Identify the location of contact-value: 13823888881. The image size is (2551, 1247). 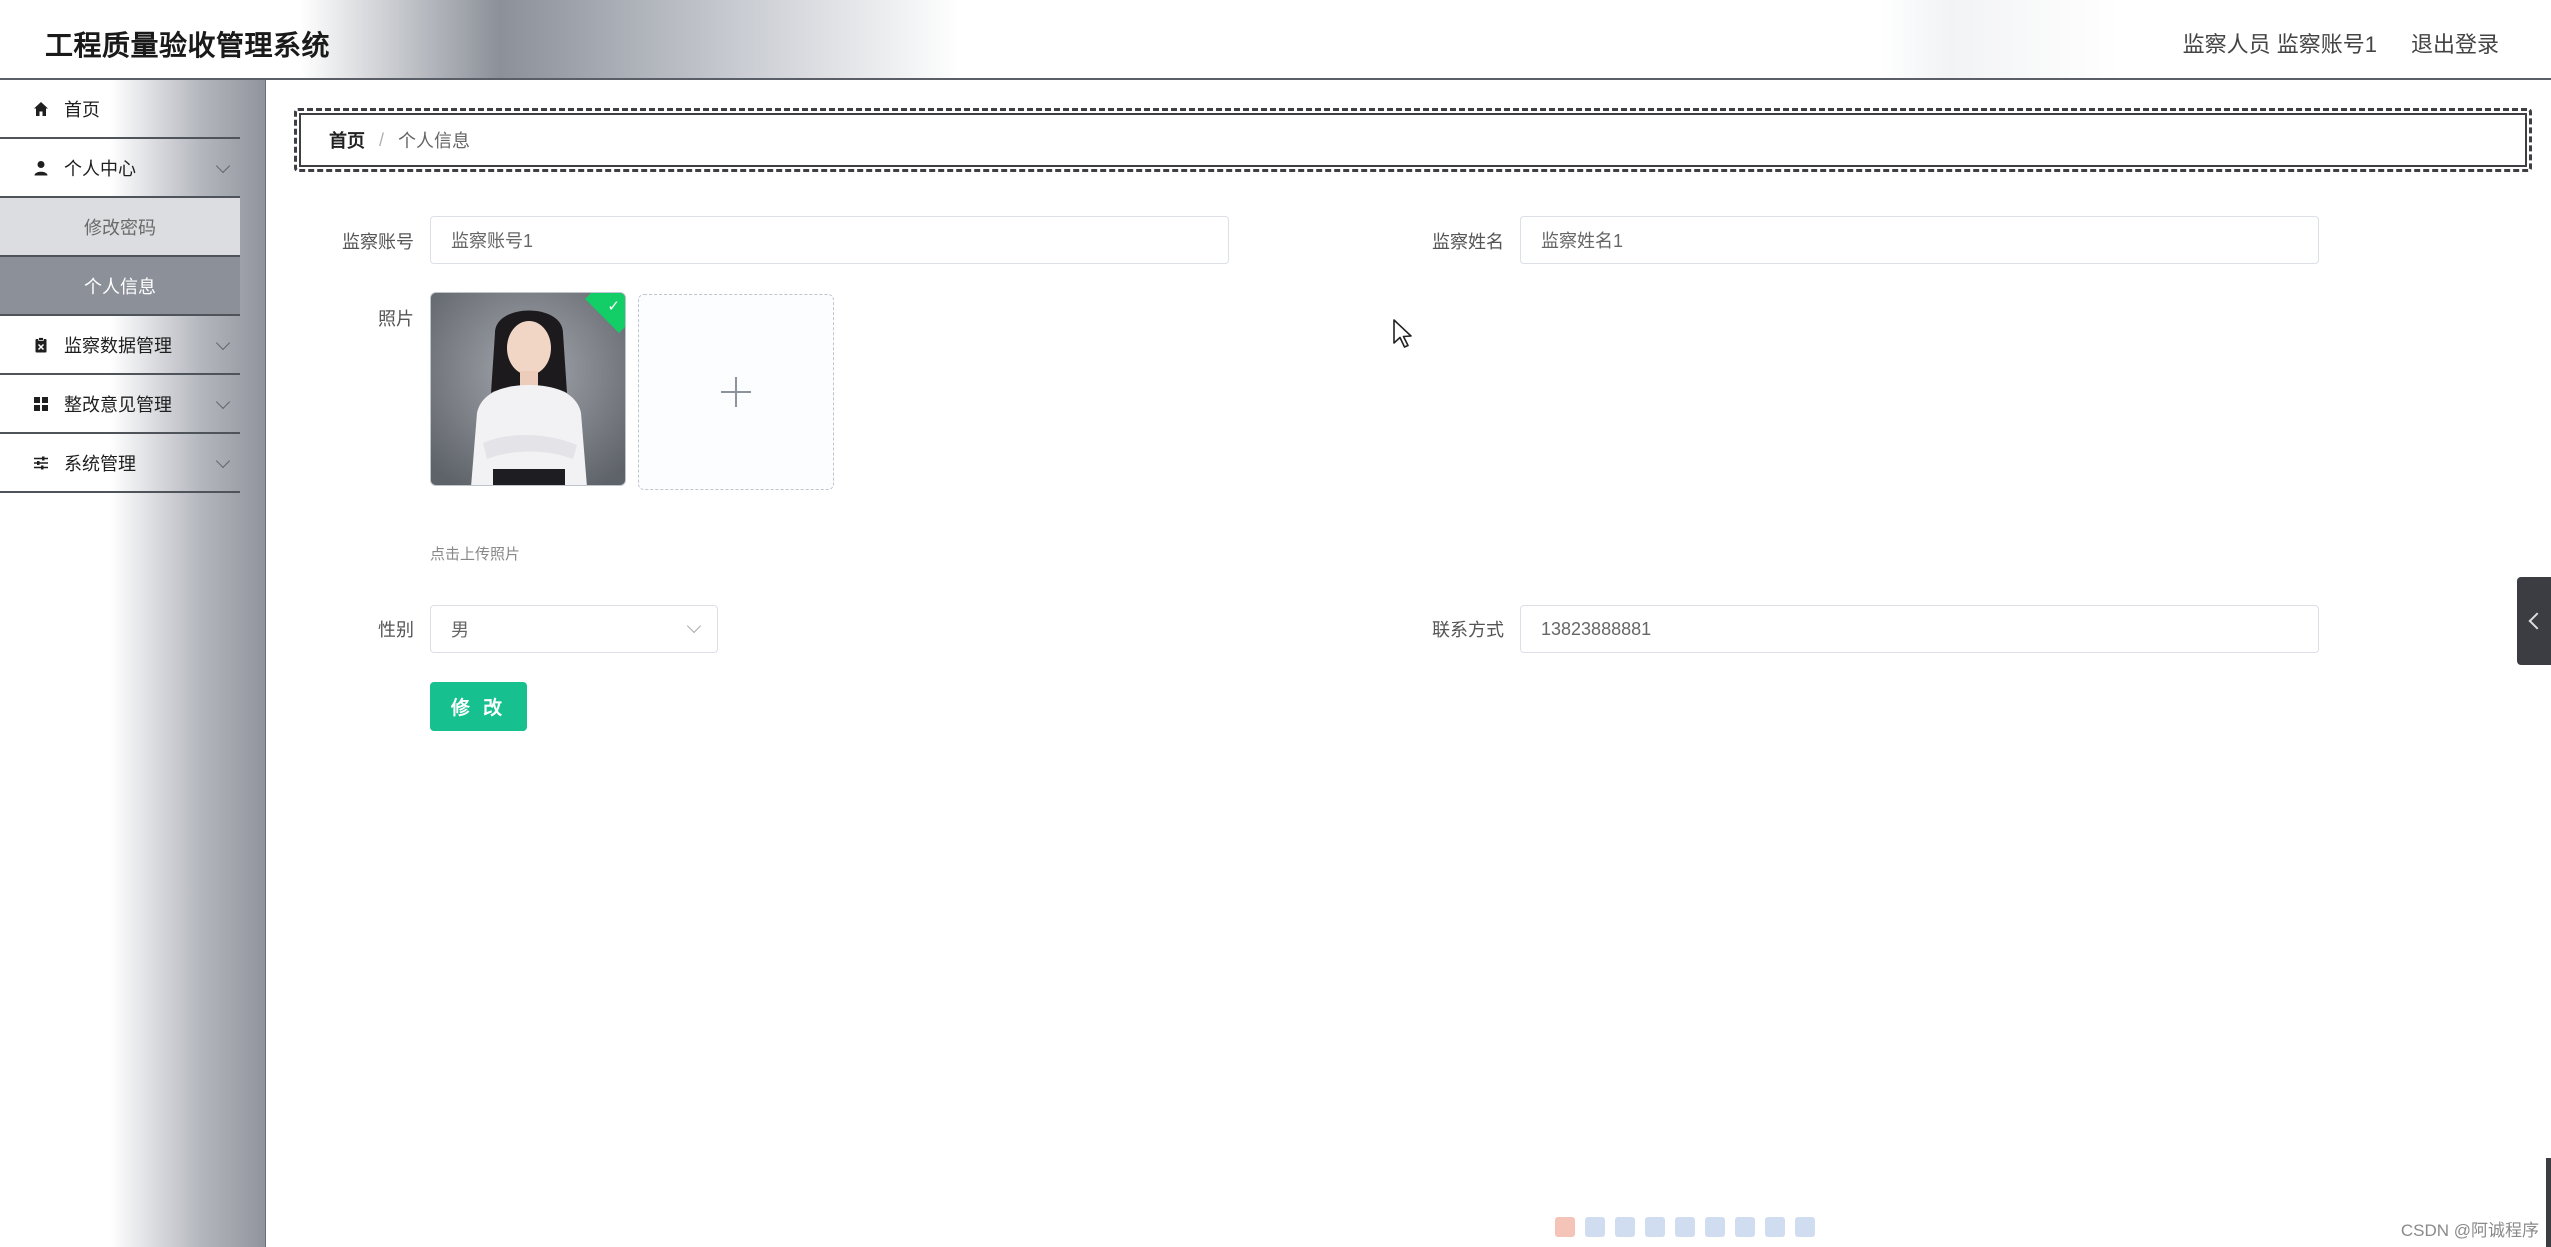
(1596, 628).